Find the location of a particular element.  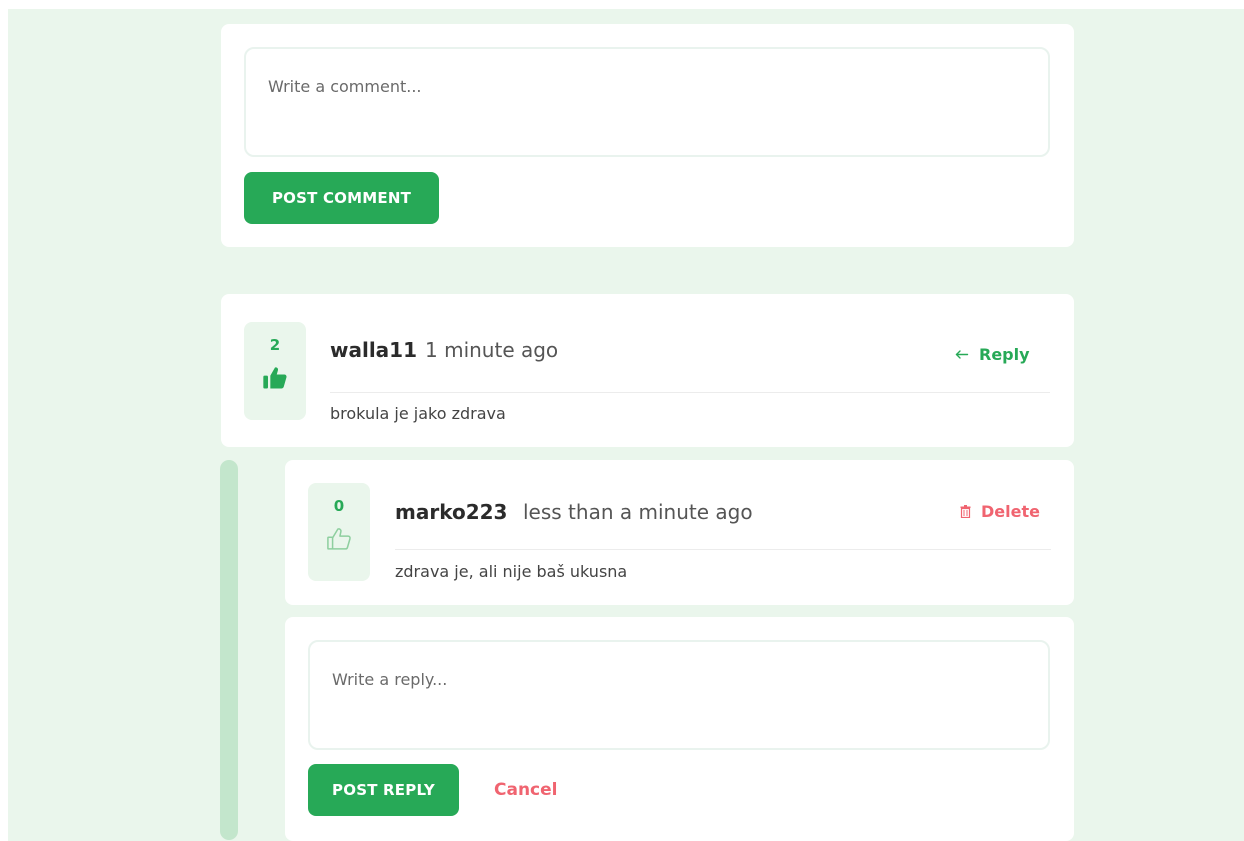

reply-username: marko223 is located at coordinates (451, 512).